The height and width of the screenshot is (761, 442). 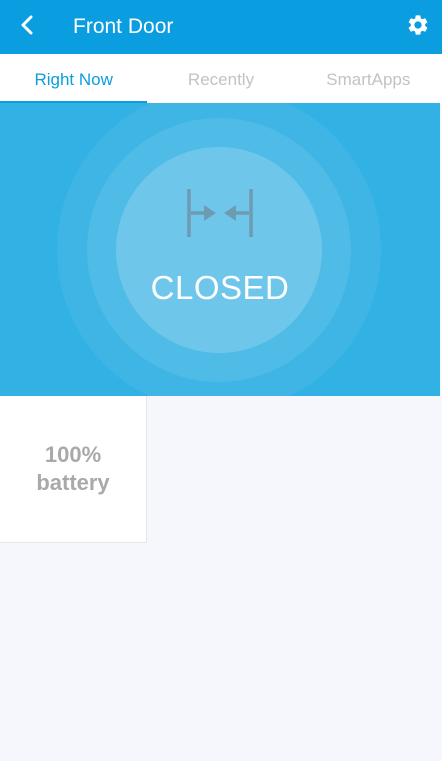 I want to click on chevron-left-icon, so click(x=28, y=27).